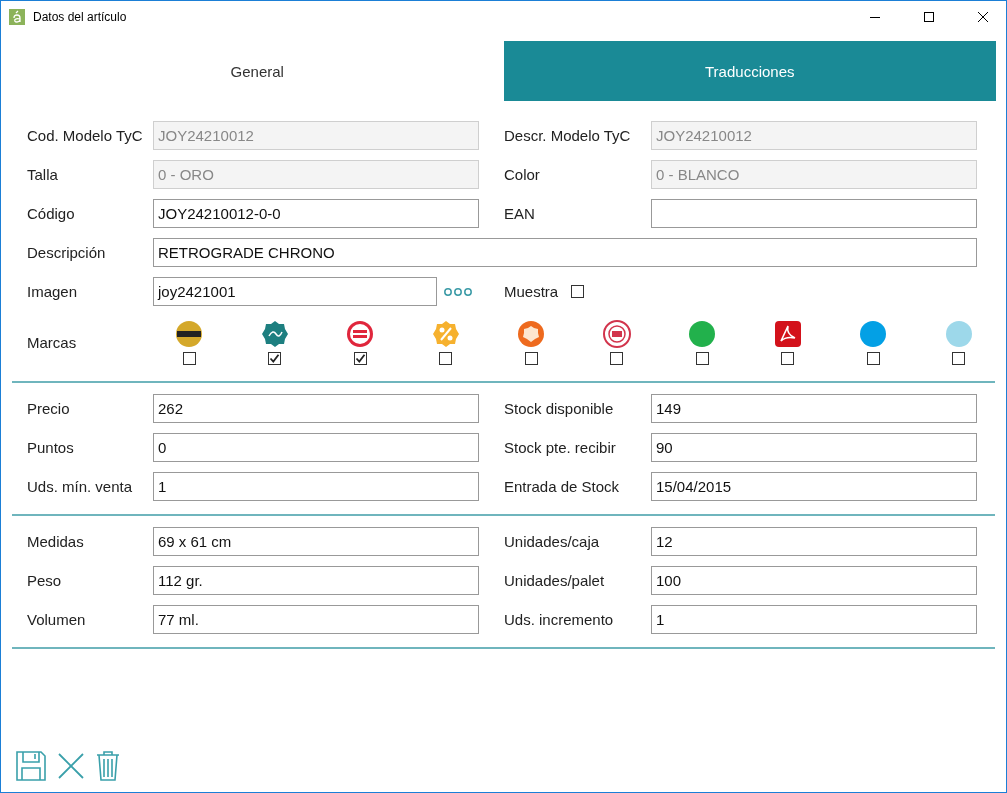 The image size is (1007, 793). Describe the element at coordinates (48, 408) in the screenshot. I see `field-label: Precio` at that location.